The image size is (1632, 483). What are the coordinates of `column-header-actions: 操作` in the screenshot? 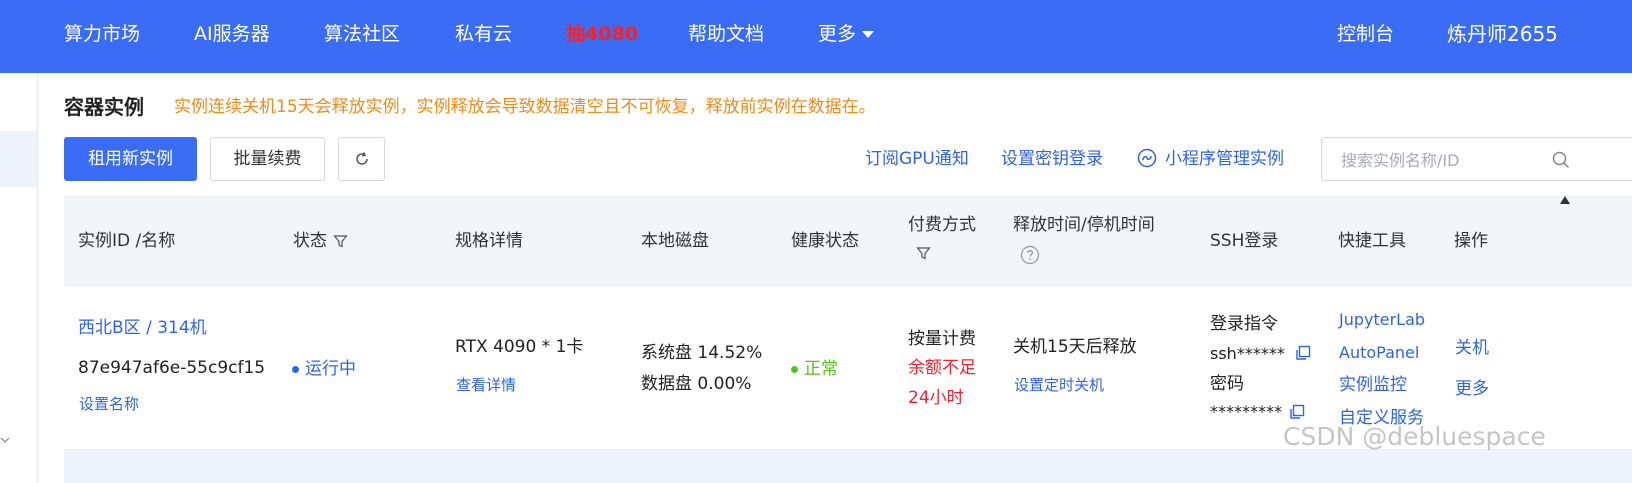 It's located at (1471, 241).